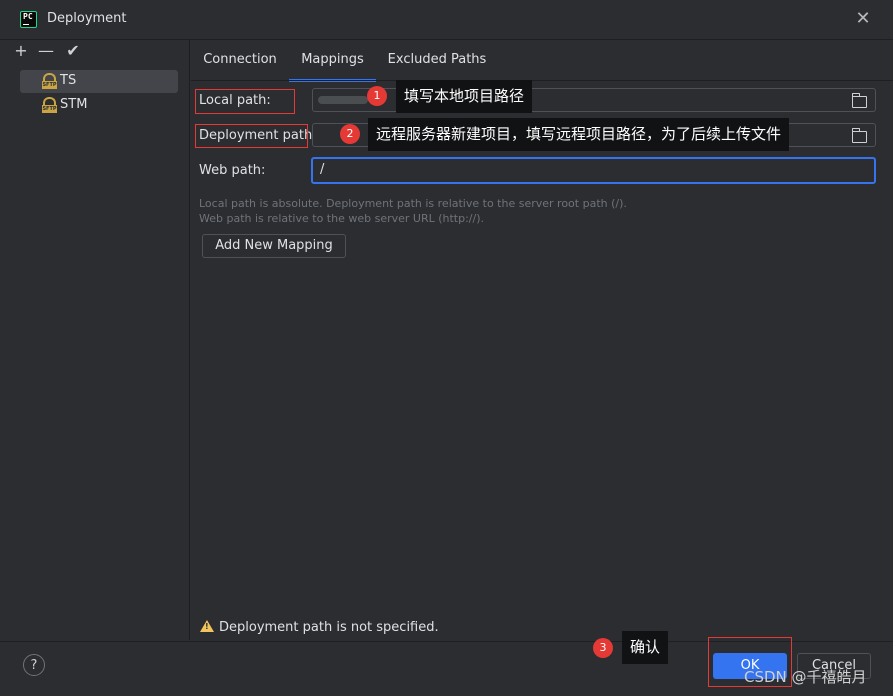 This screenshot has width=893, height=696. What do you see at coordinates (805, 677) in the screenshot?
I see `watermark: CSDN @千禧皓月` at bounding box center [805, 677].